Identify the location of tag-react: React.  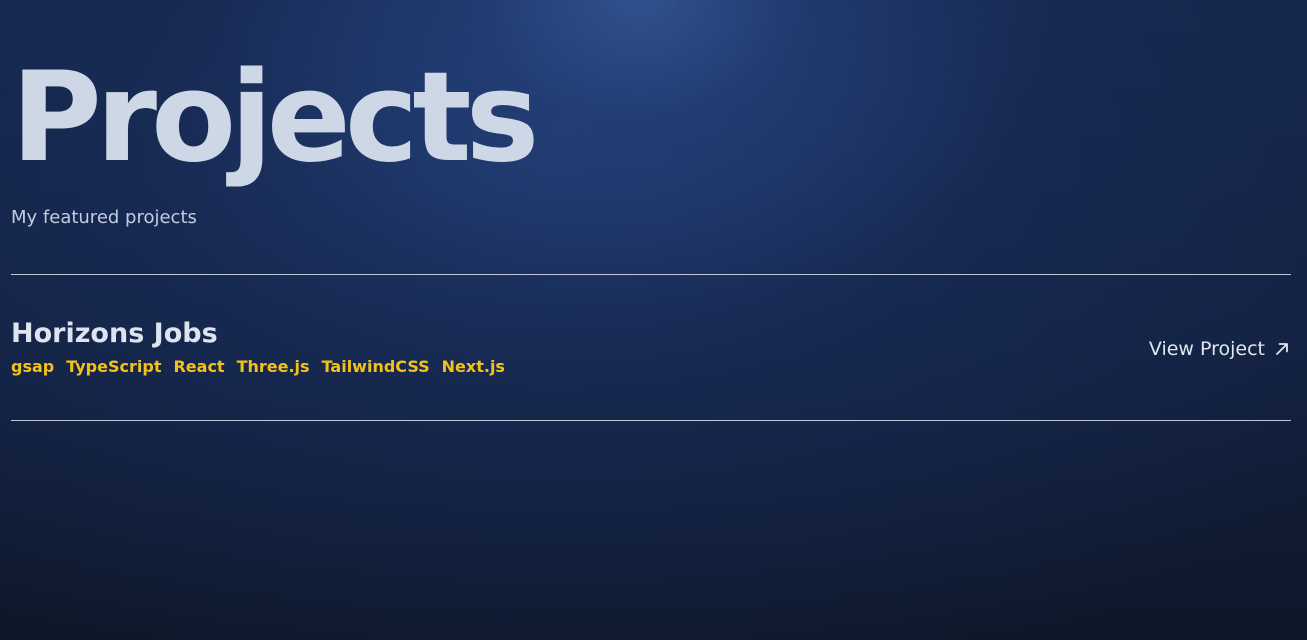
(199, 366).